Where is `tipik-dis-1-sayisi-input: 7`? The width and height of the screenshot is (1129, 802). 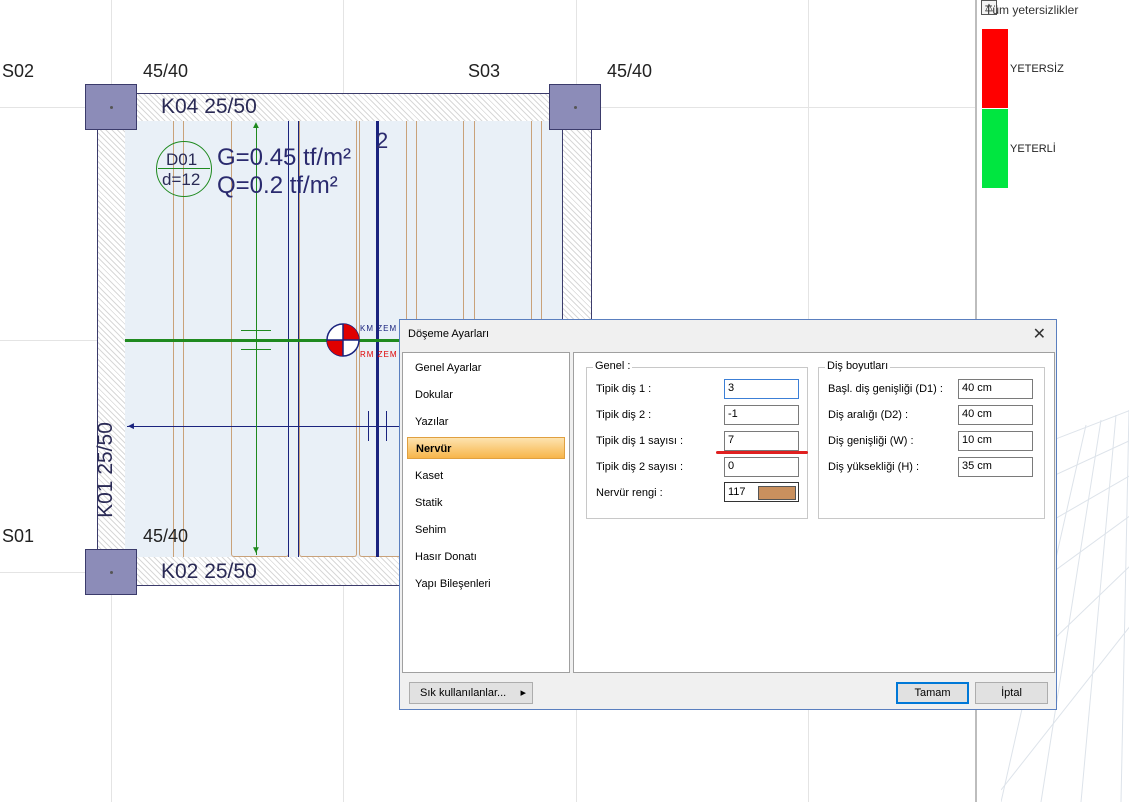 tipik-dis-1-sayisi-input: 7 is located at coordinates (761, 441).